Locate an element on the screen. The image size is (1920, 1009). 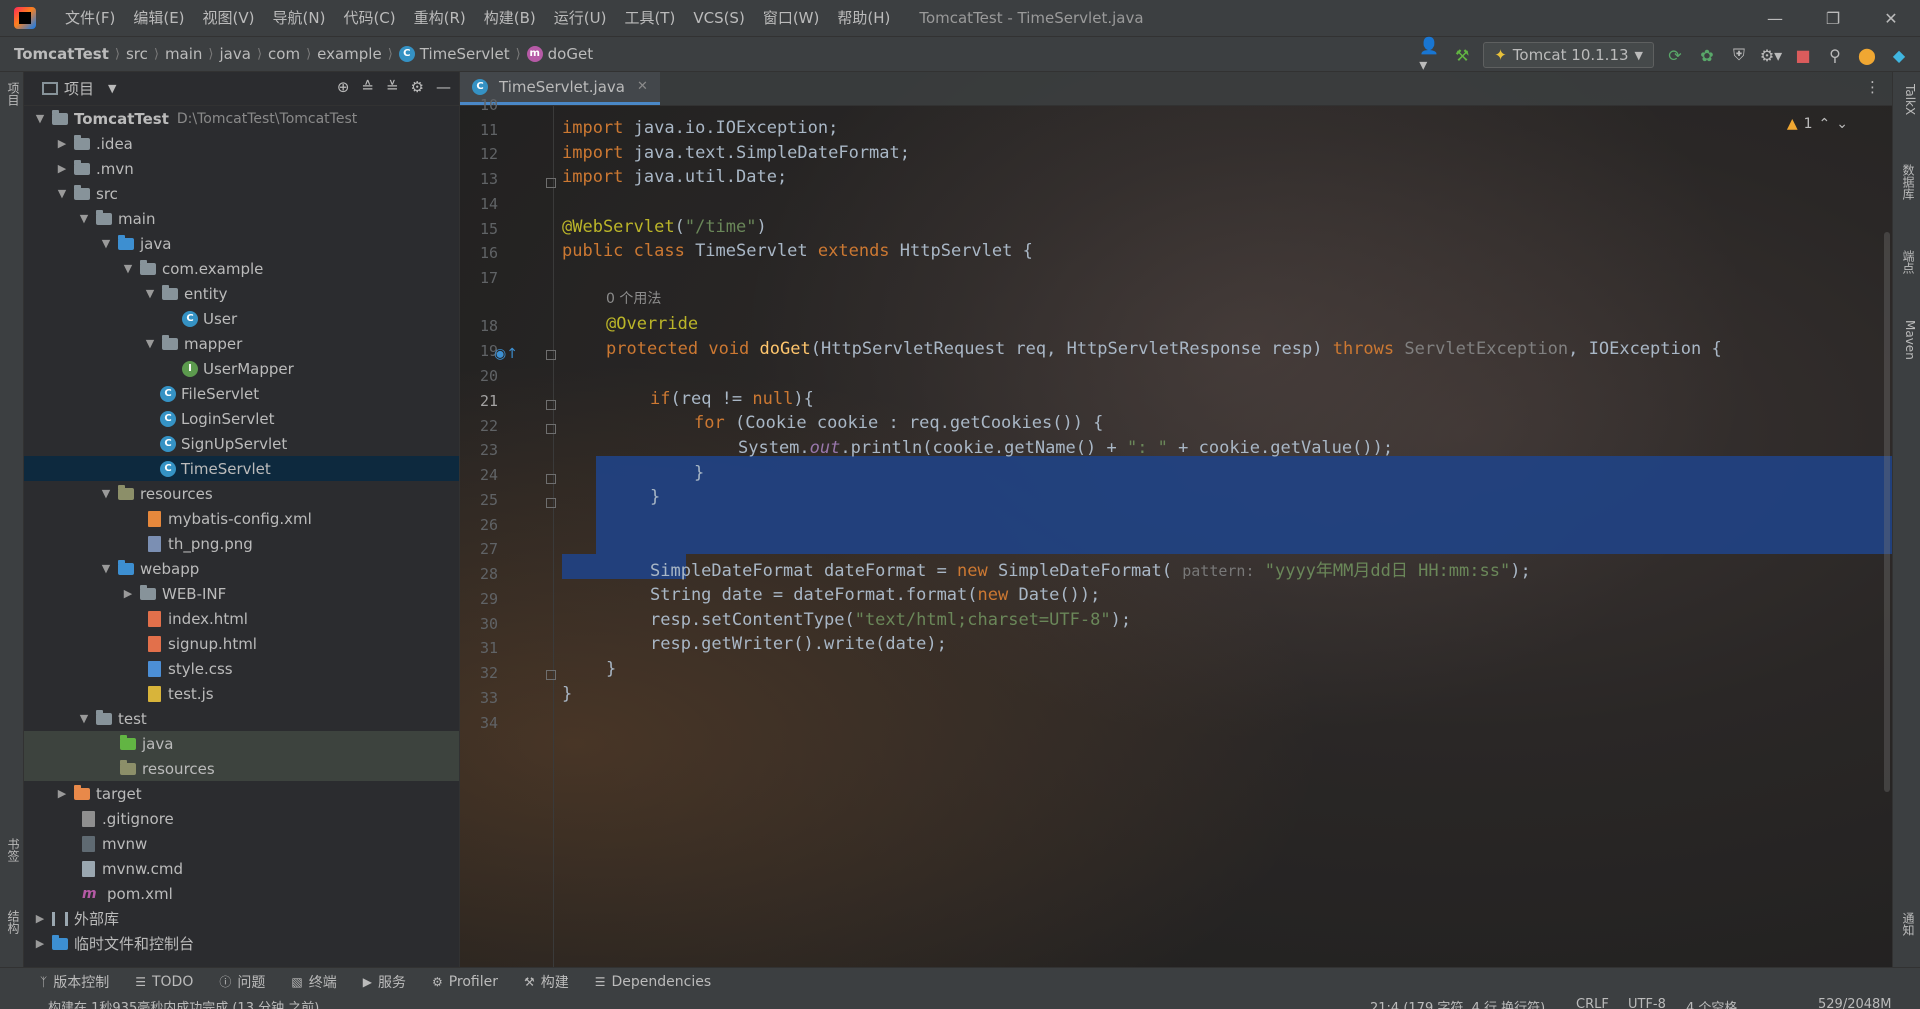
tree-item: mvnw is located at coordinates (241, 843).